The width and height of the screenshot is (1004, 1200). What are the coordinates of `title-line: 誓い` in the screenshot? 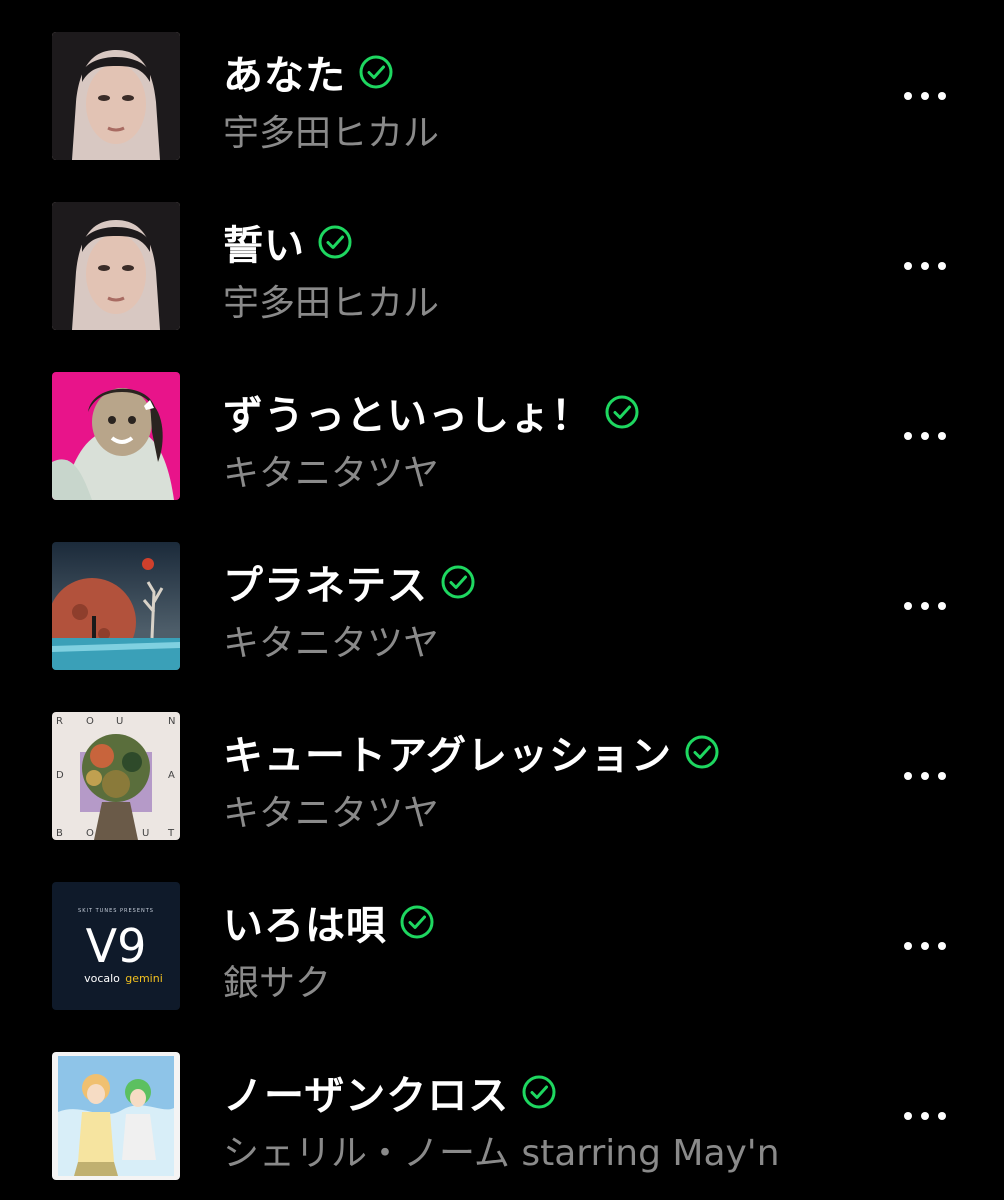 It's located at (553, 242).